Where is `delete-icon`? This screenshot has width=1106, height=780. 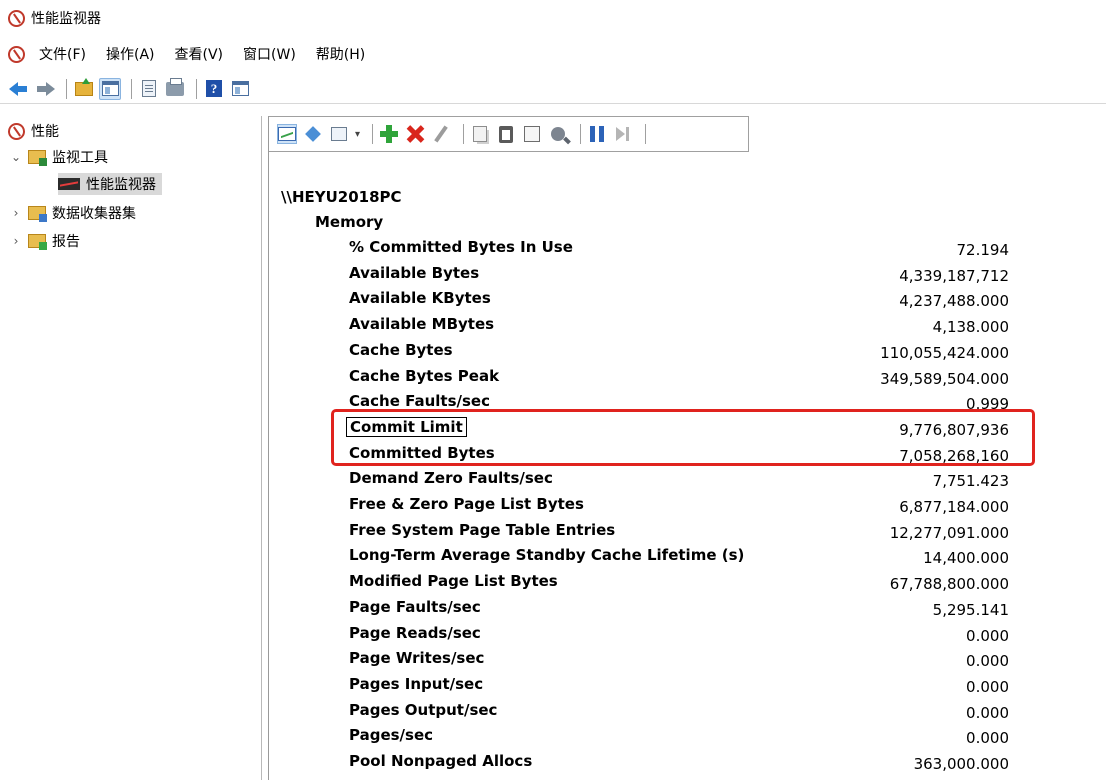 delete-icon is located at coordinates (415, 134).